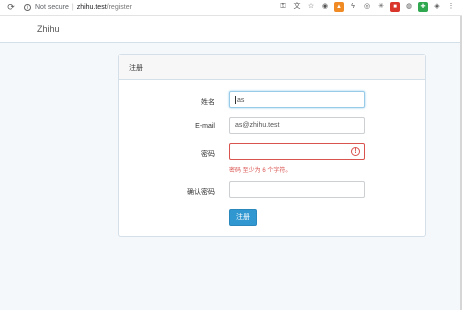 This screenshot has width=462, height=310. Describe the element at coordinates (423, 7) in the screenshot. I see `extension-icon: ✚` at that location.